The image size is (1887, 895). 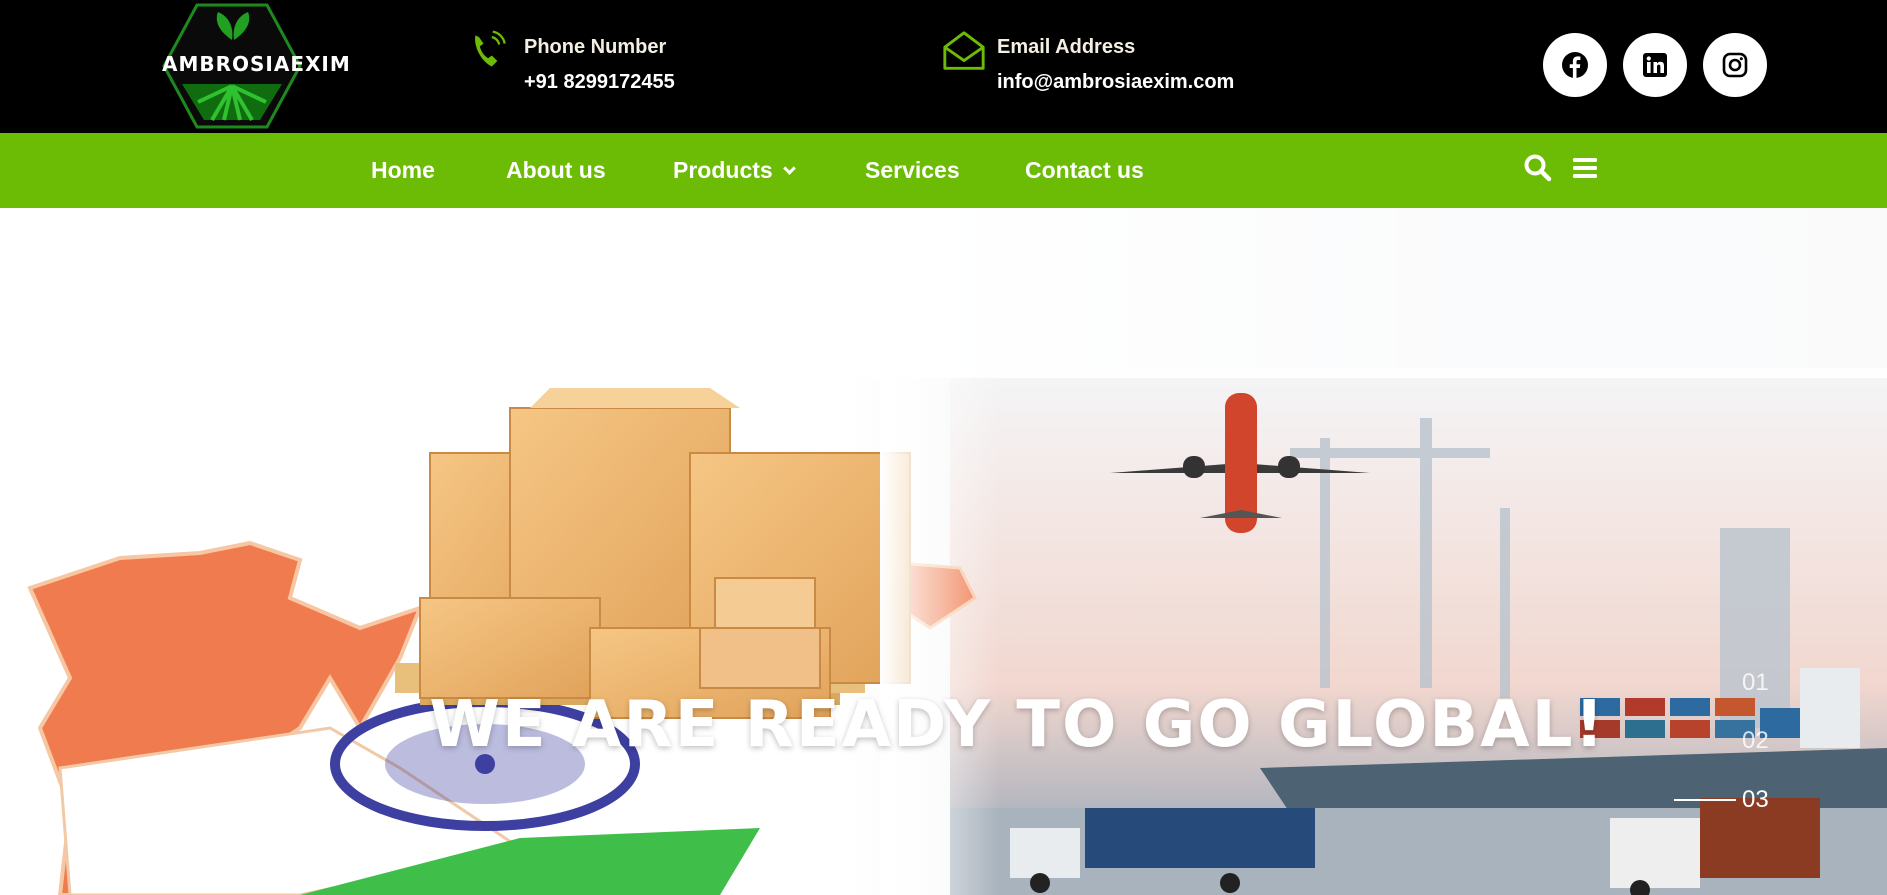 I want to click on instagram-button, so click(x=1735, y=65).